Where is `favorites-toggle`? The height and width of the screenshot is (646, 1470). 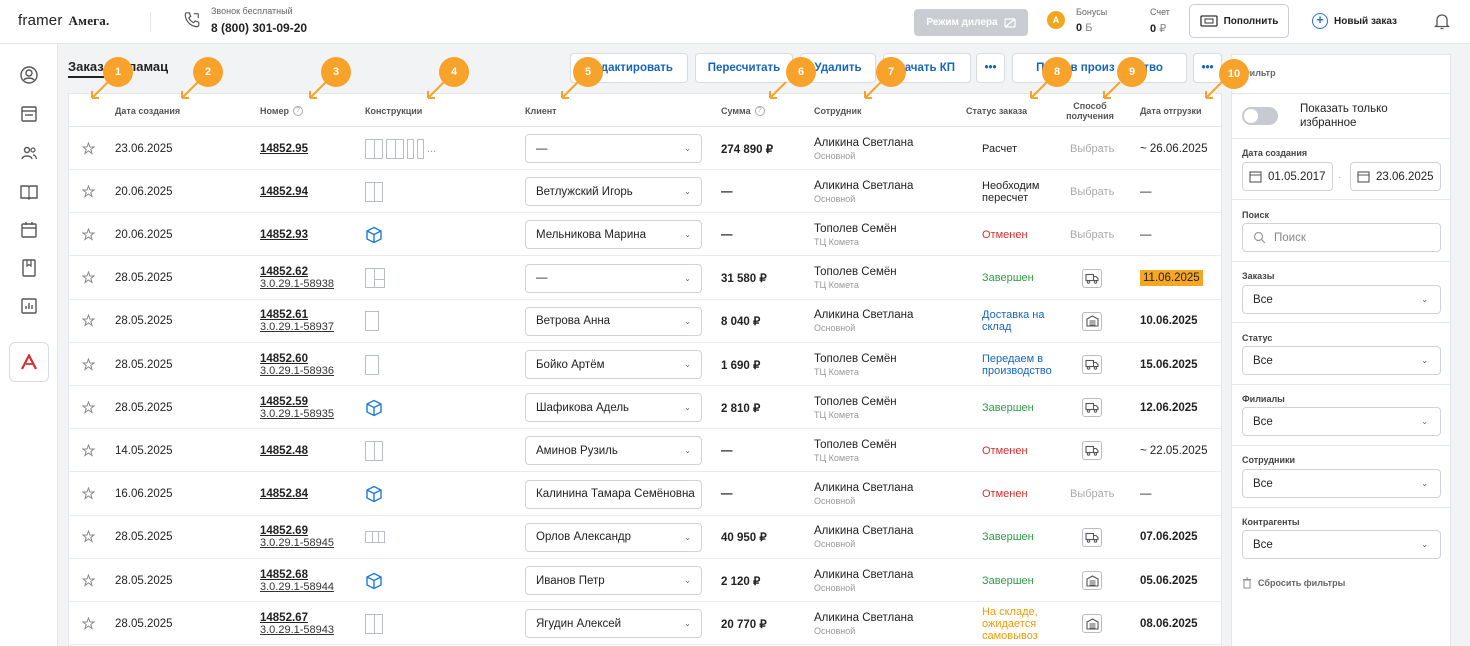 favorites-toggle is located at coordinates (1260, 116).